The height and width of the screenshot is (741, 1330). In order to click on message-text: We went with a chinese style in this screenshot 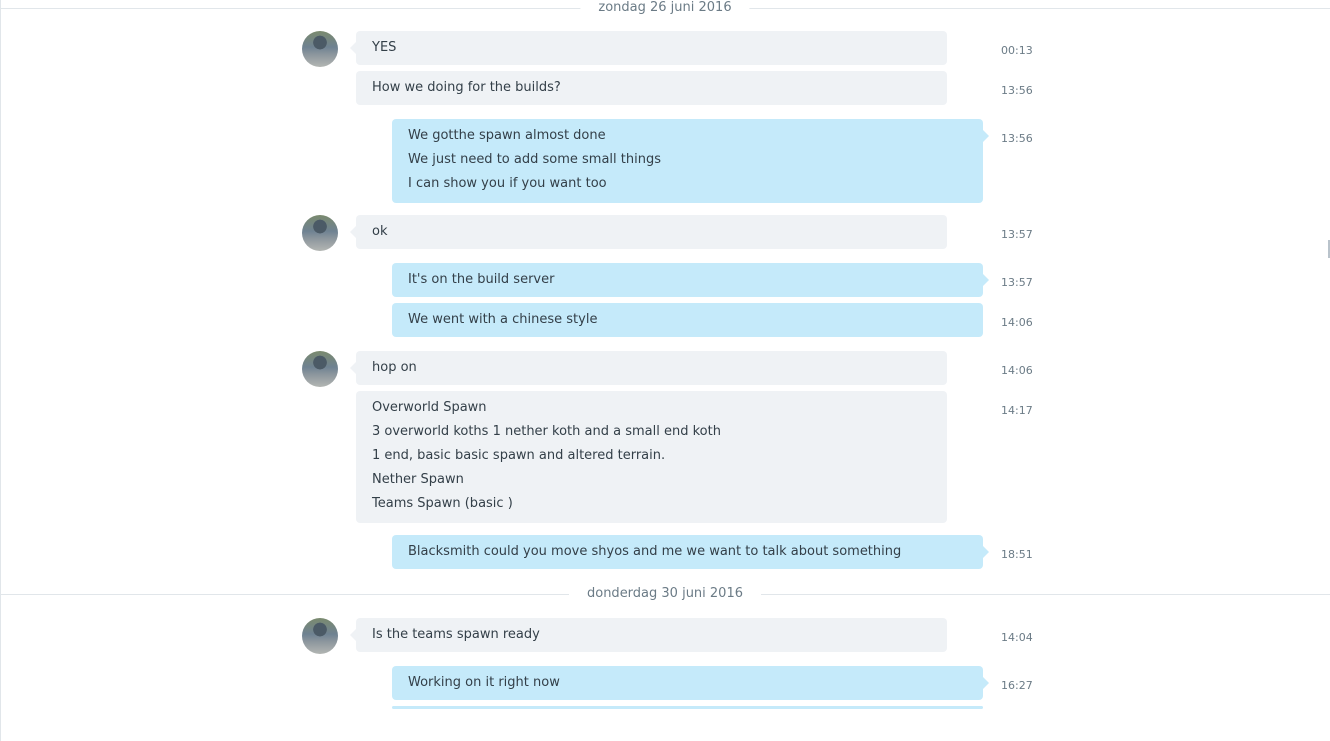, I will do `click(503, 319)`.